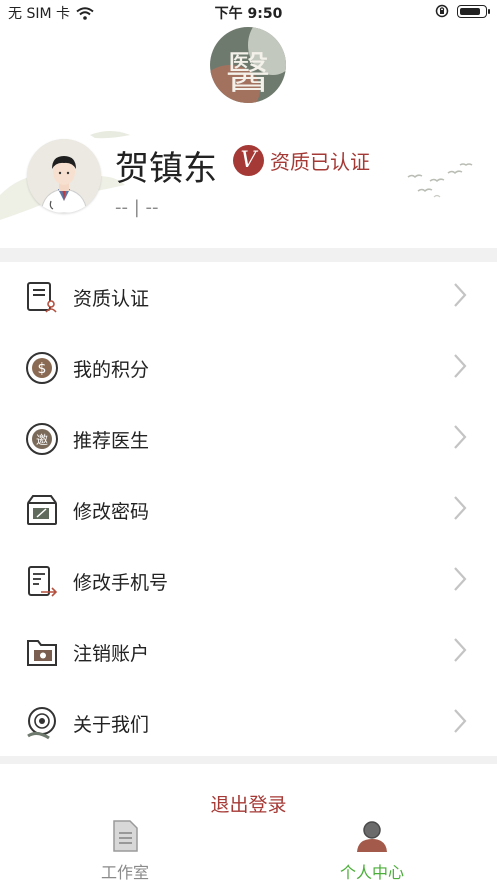 This screenshot has height=883, width=497. Describe the element at coordinates (248, 182) in the screenshot. I see `profile-header: 贺镇东 V 资质已认证 -- | --` at that location.